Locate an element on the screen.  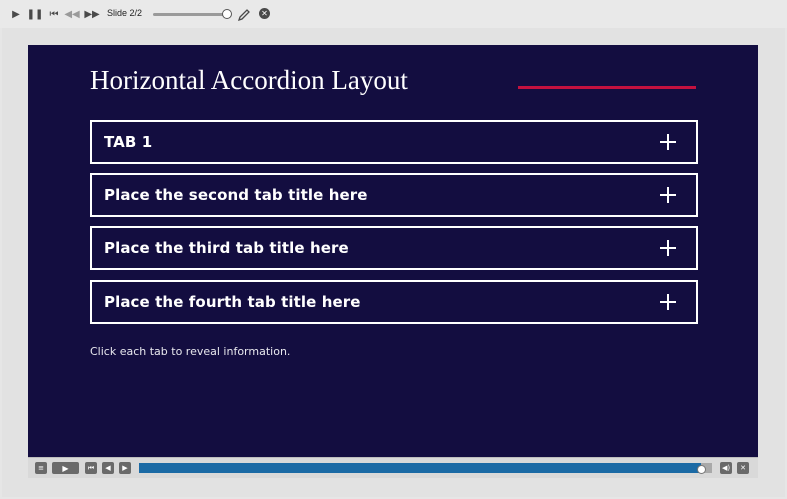
progress-fill is located at coordinates (420, 468).